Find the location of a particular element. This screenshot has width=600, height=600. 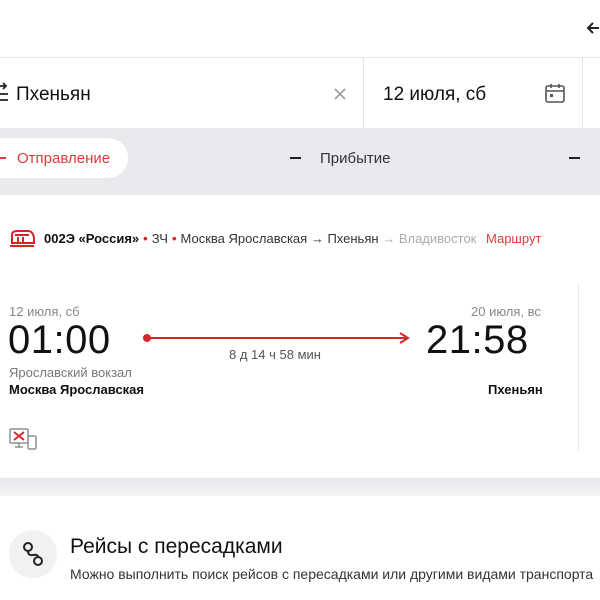

no-online-purchase-icon is located at coordinates (23, 439).